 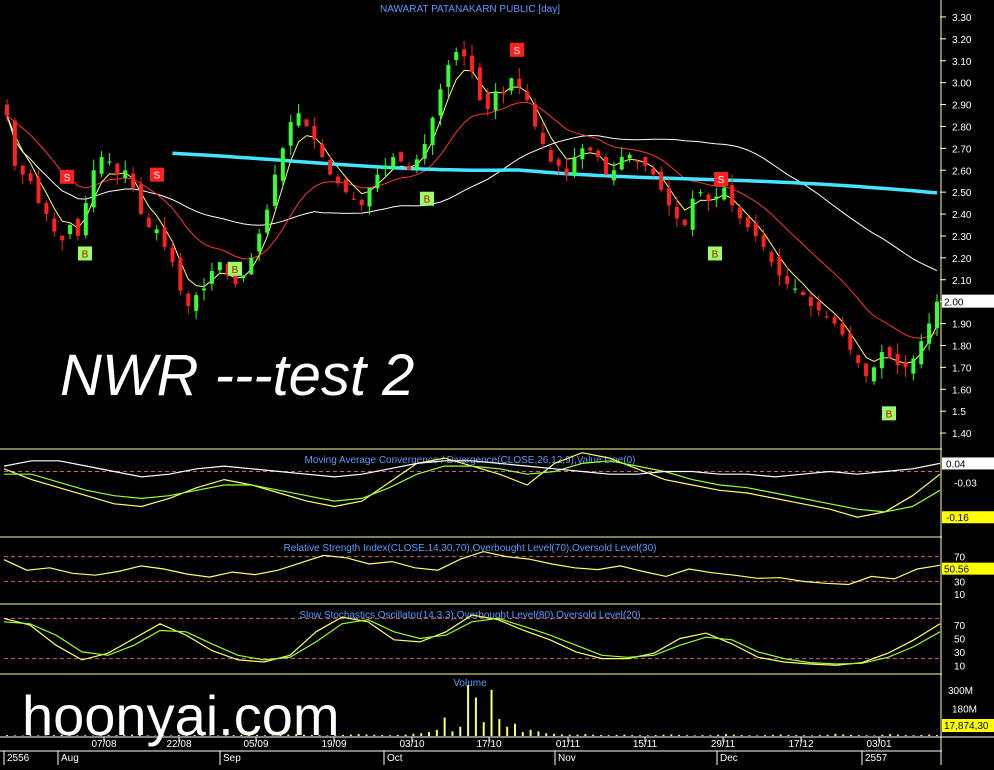 I want to click on macd-tick-label: -0.03, so click(x=965, y=483).